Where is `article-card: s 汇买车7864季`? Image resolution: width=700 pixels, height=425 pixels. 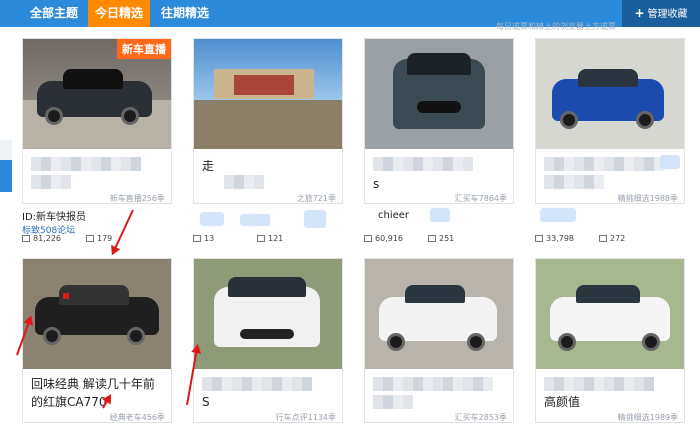
article-card: s 汇买车7864季 is located at coordinates (439, 121).